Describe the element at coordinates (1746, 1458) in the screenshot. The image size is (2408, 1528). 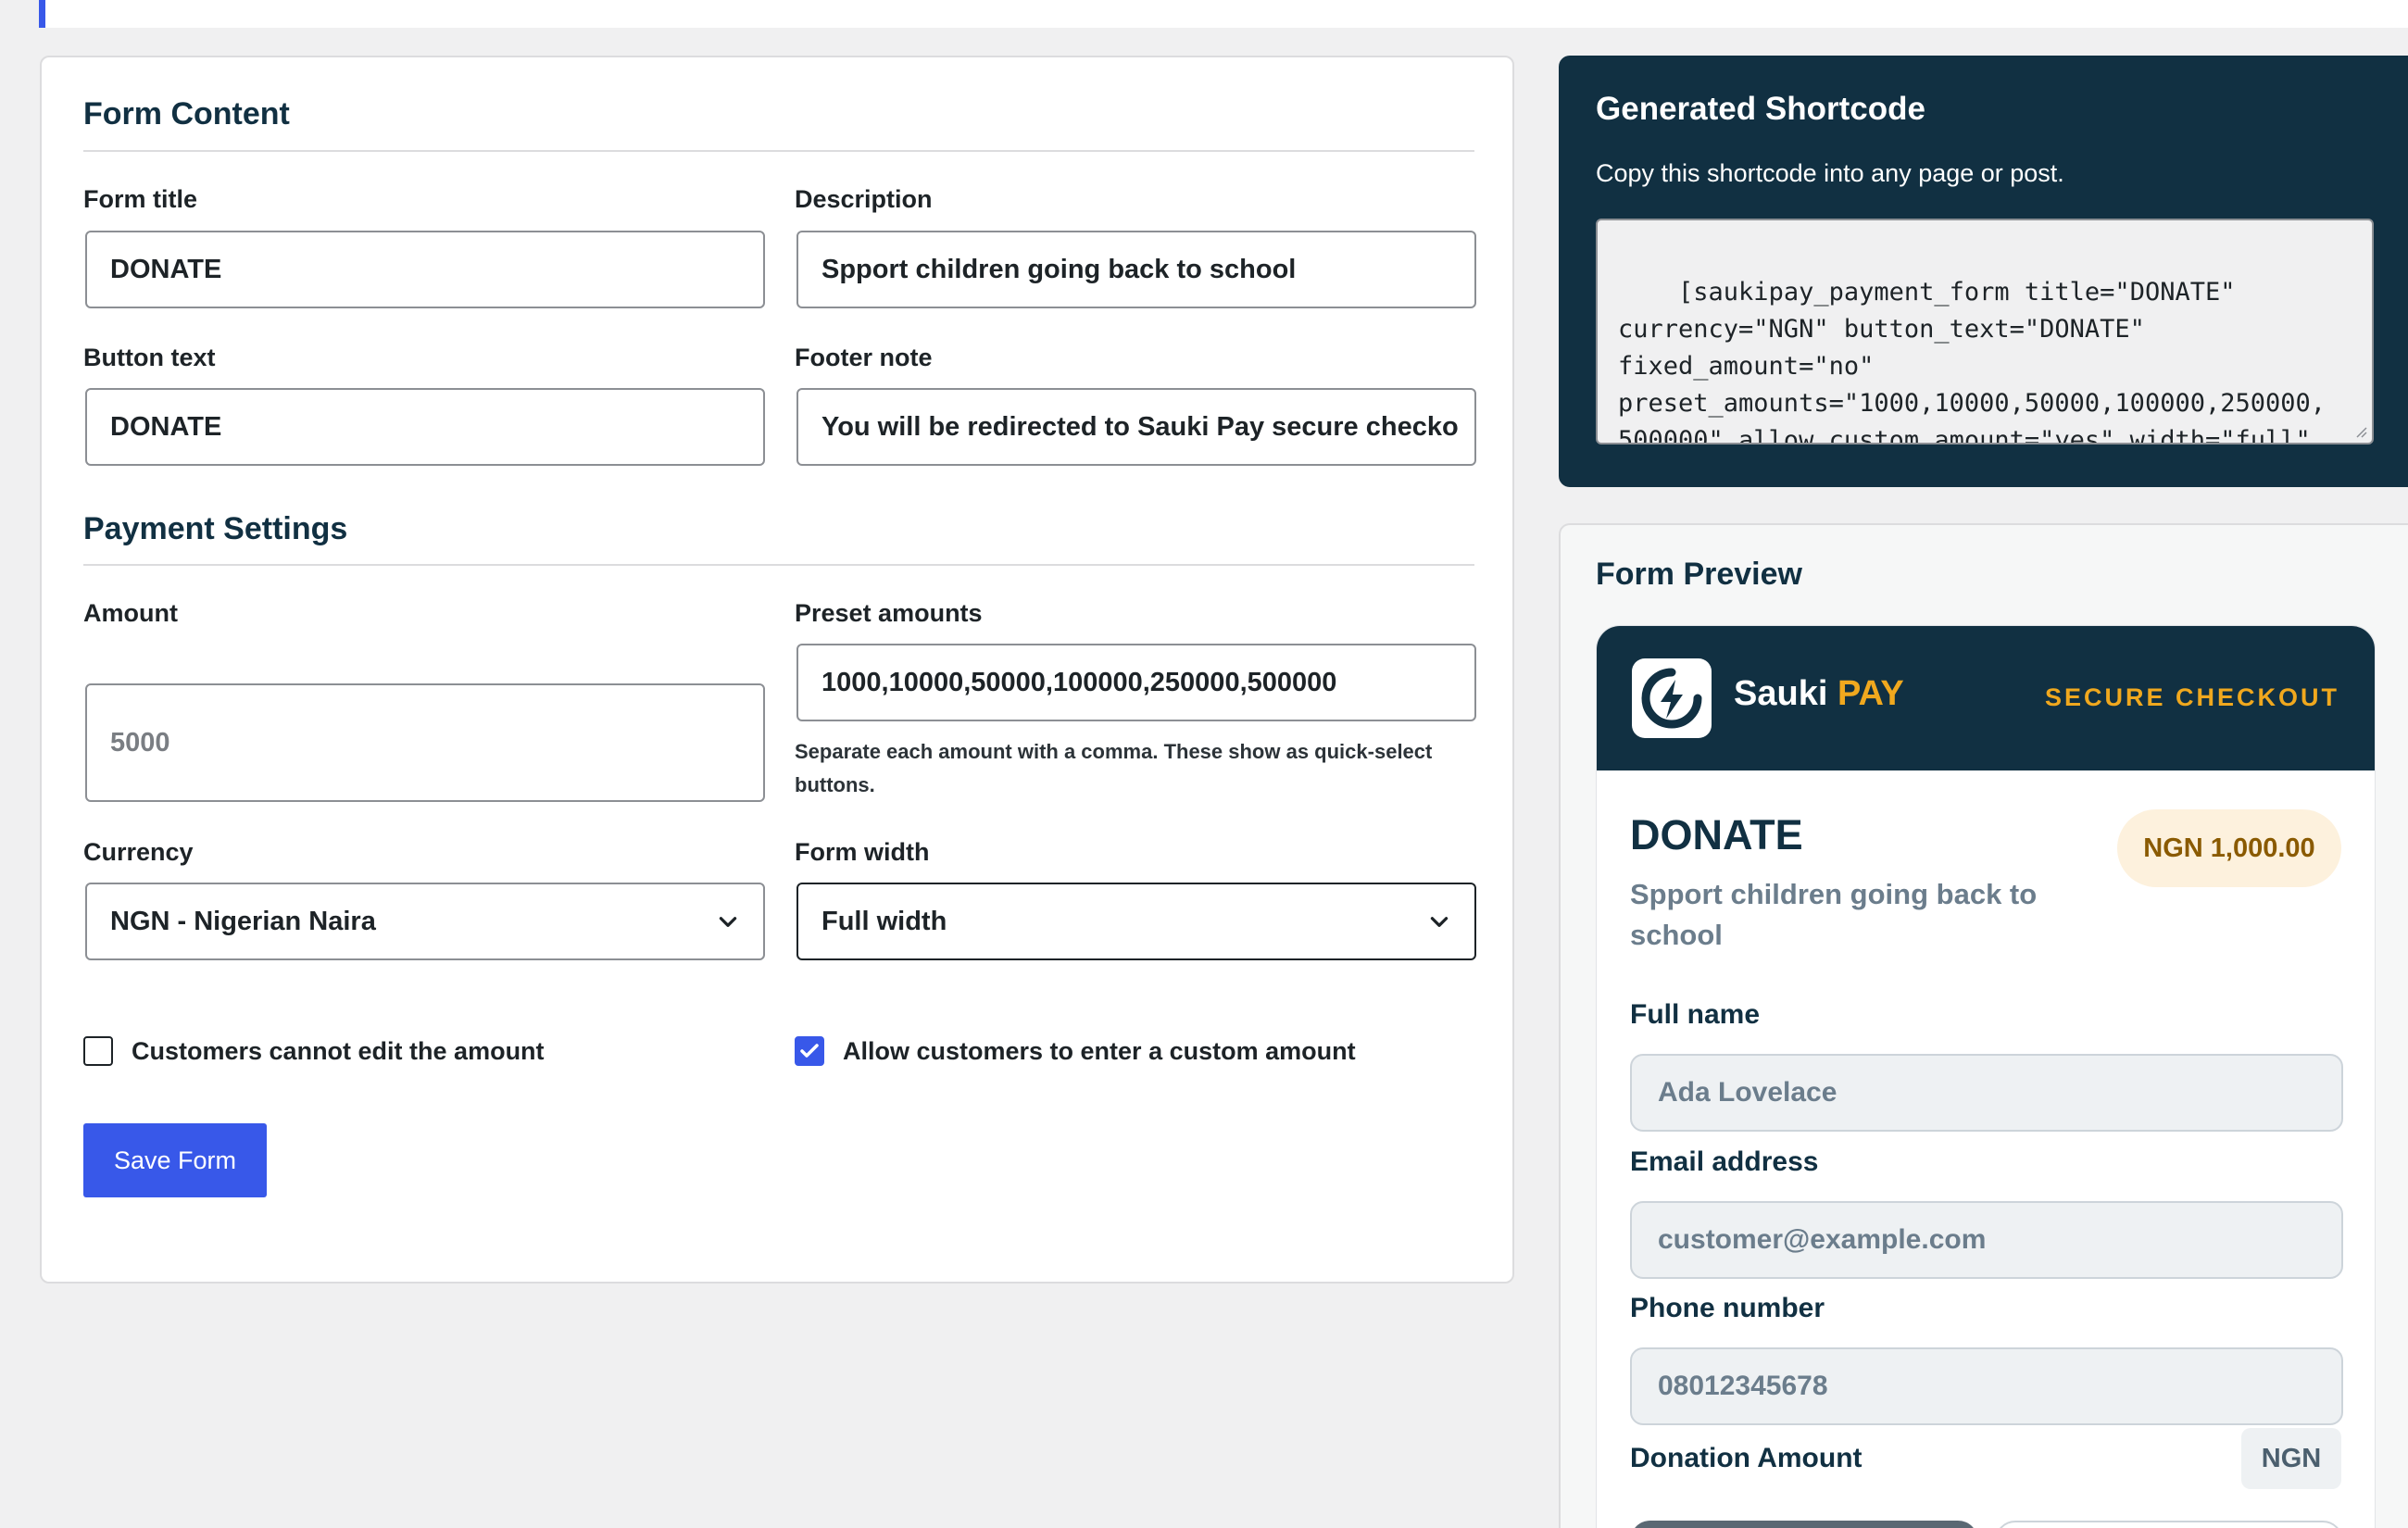
I see `donation-amount-label: Donation Amount` at that location.